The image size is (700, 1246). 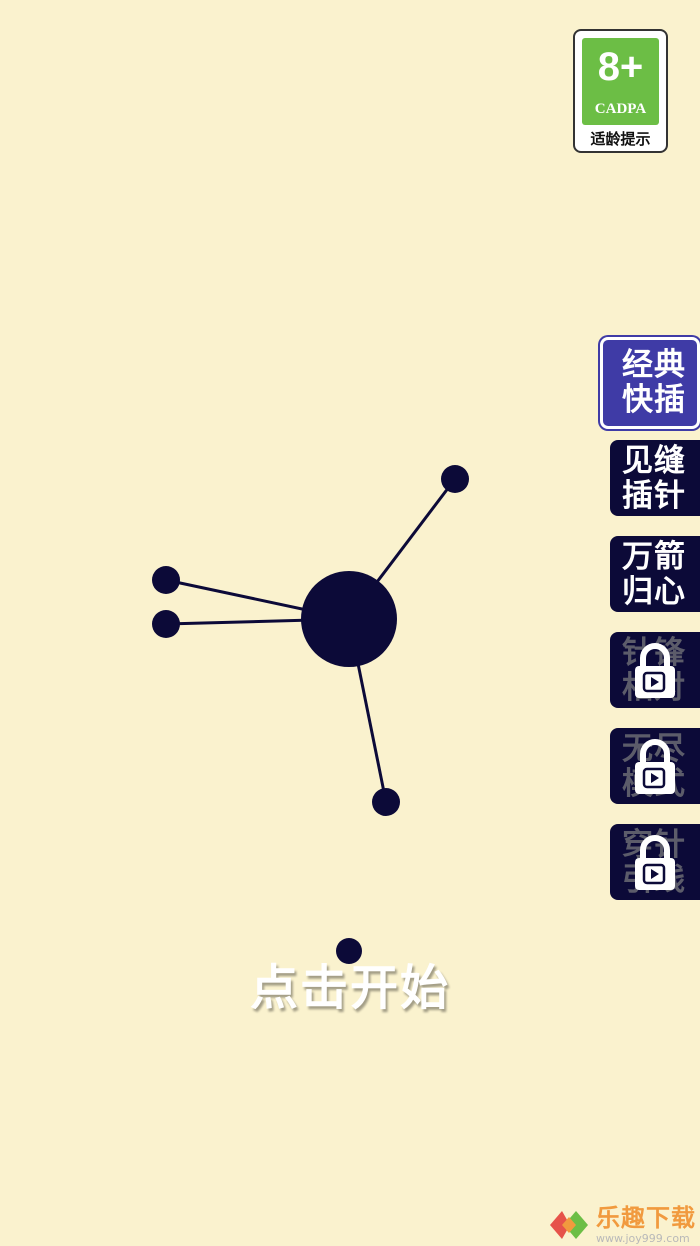 I want to click on mode-button-locked-3: 穿针 引线, so click(x=655, y=862).